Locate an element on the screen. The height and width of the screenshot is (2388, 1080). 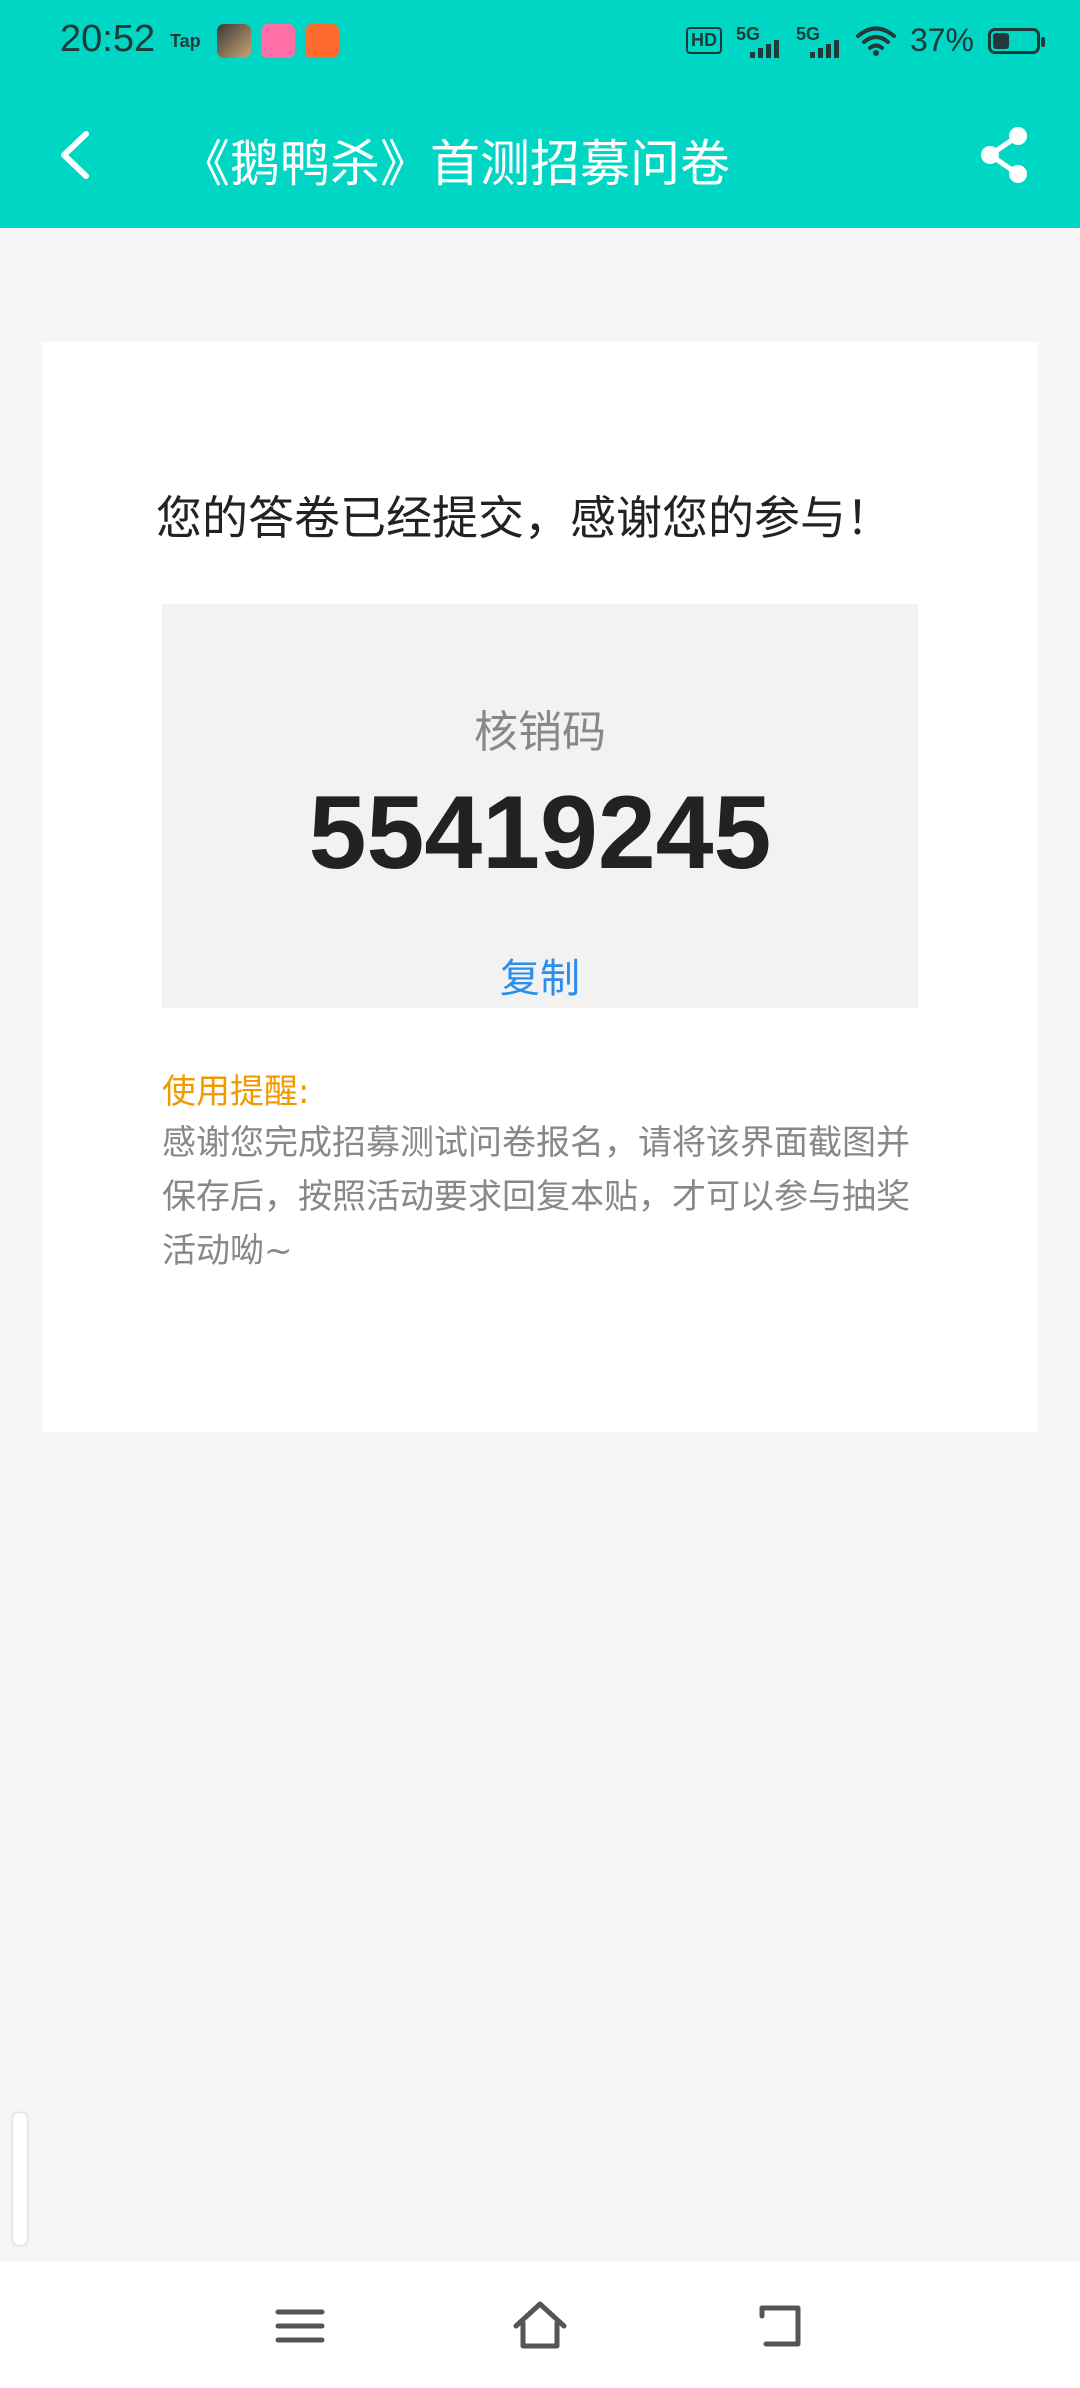
verification-code-box: 核销码 55419245 复制 is located at coordinates (540, 806).